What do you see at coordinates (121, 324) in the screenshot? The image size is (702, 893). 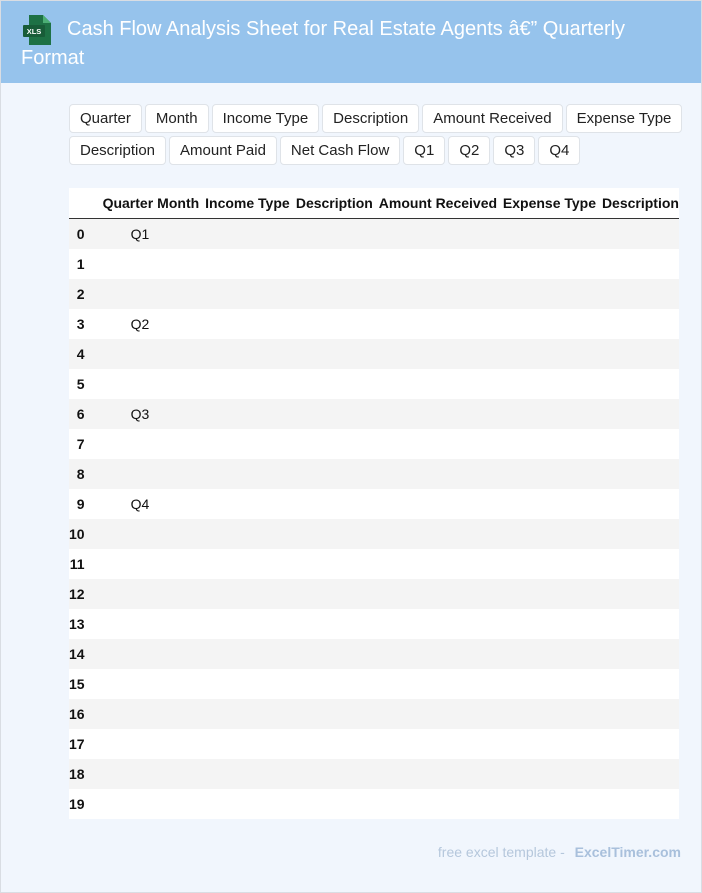 I see `quarter-cell: Q2` at bounding box center [121, 324].